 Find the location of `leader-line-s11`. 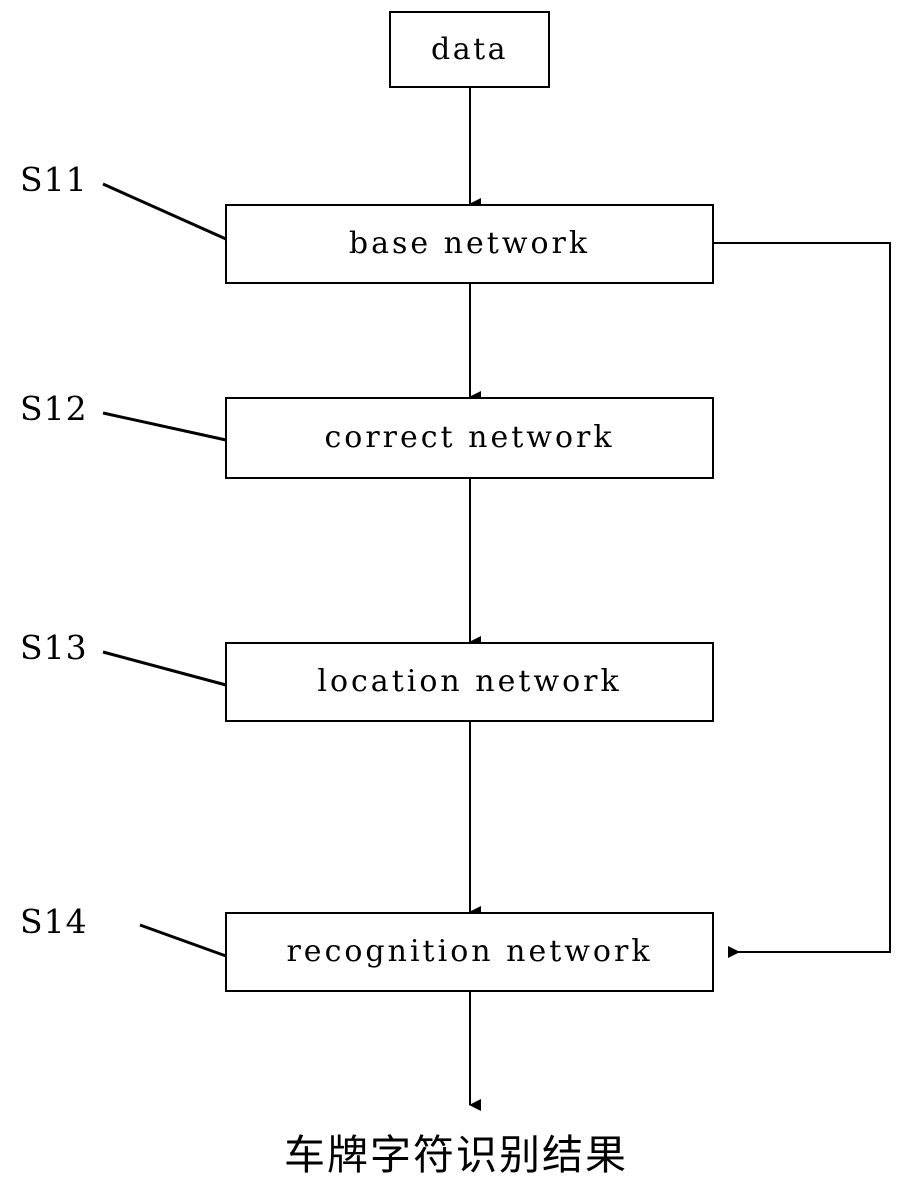

leader-line-s11 is located at coordinates (164, 211).